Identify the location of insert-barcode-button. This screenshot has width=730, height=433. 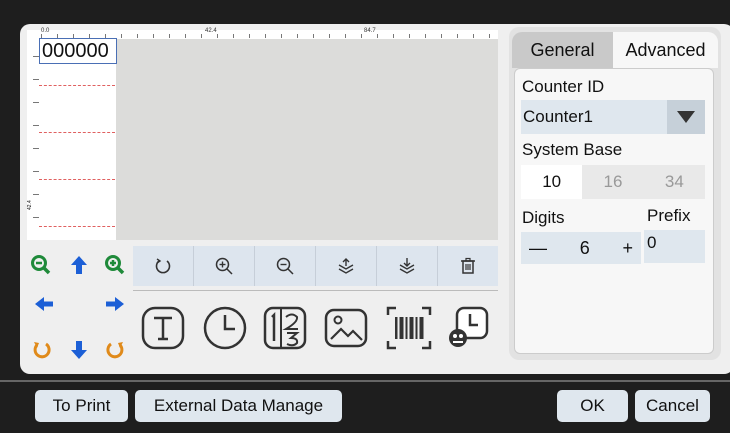
(409, 328).